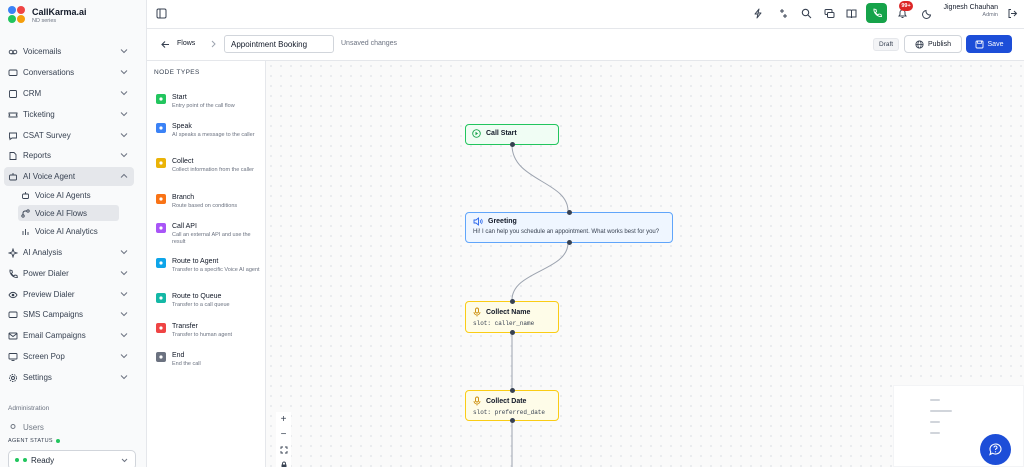 This screenshot has width=1024, height=467. I want to click on logout-icon, so click(1012, 13).